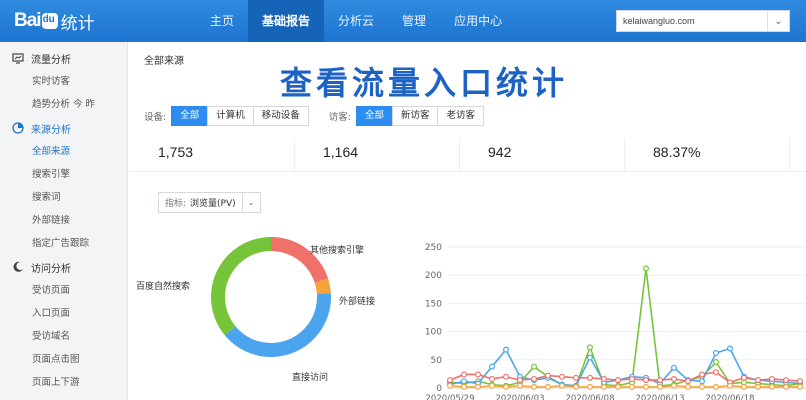  I want to click on sidebar-item-entry-pages: 入口页面, so click(63, 313).